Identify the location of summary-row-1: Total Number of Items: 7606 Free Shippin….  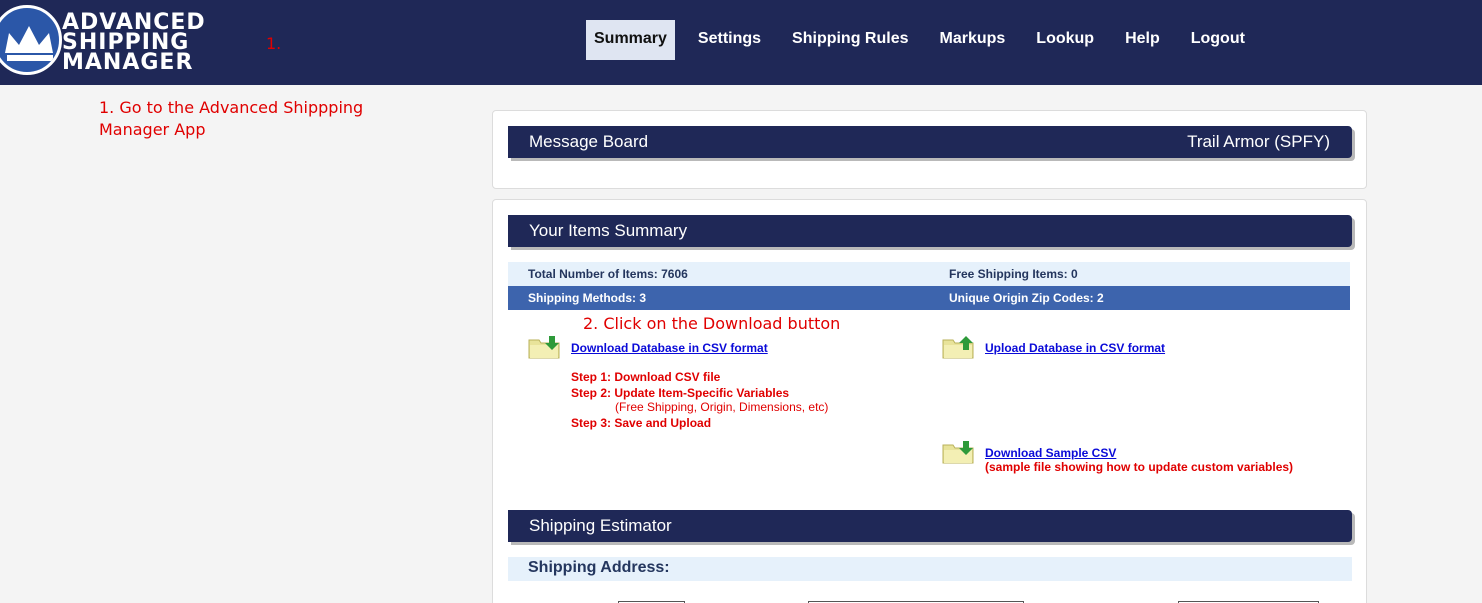
(929, 274).